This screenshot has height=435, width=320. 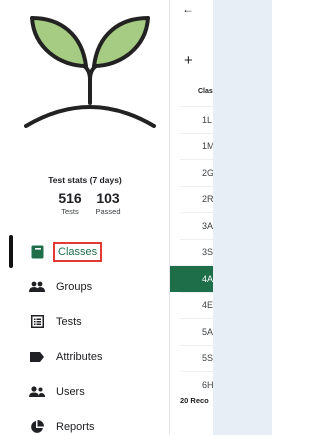 I want to click on sidebar-item-groups: Groups, so click(x=85, y=286).